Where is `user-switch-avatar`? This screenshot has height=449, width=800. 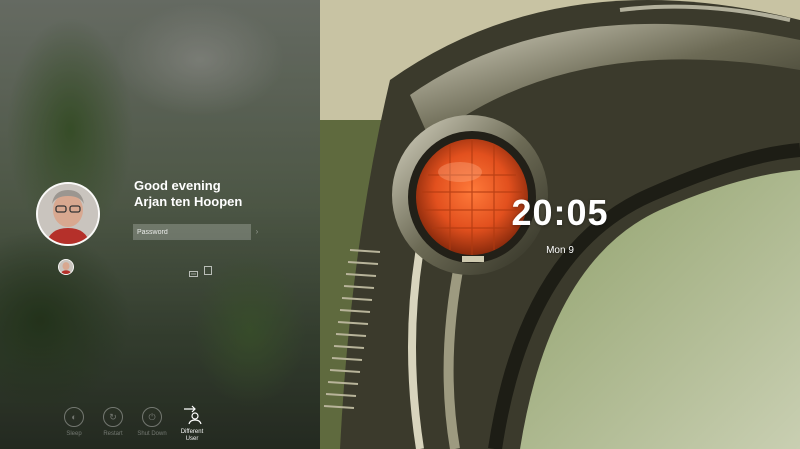
user-switch-avatar is located at coordinates (66, 267).